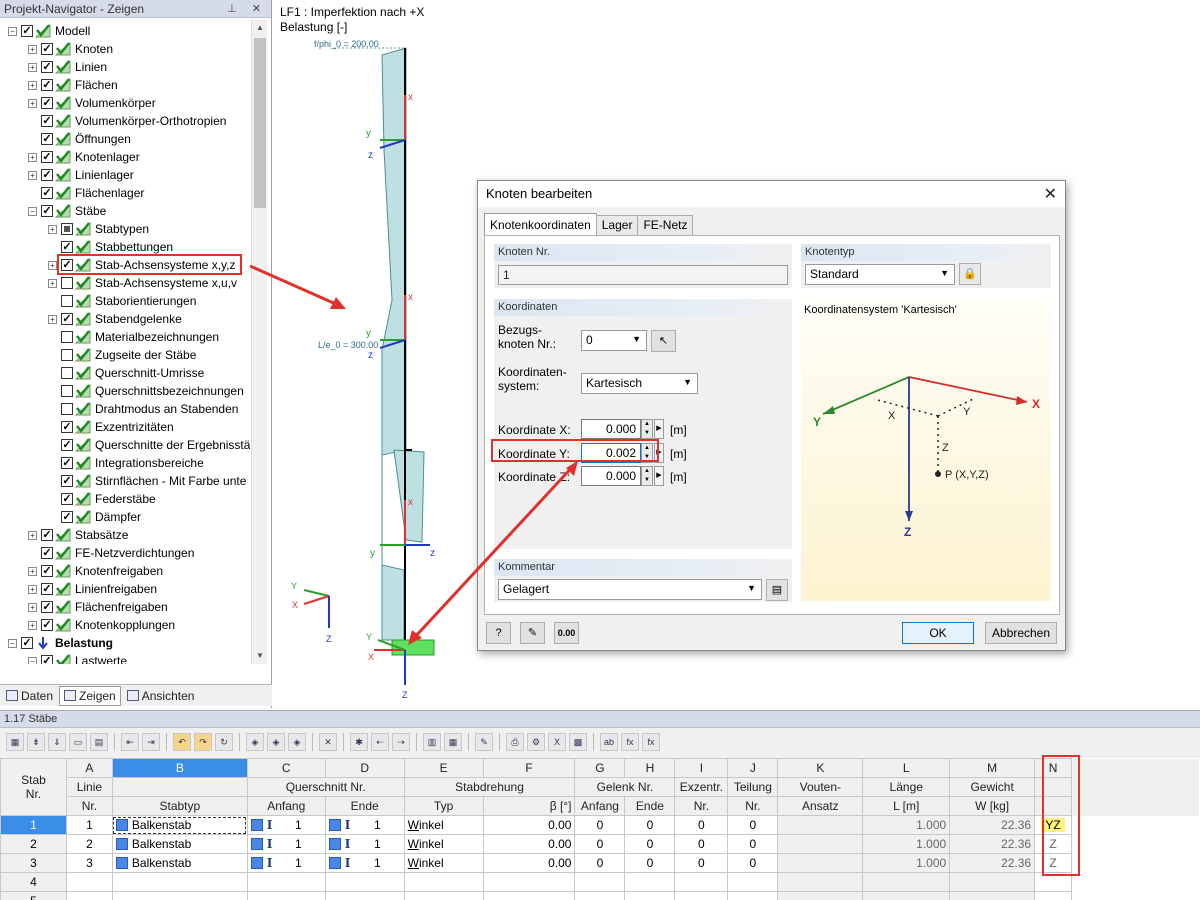 Image resolution: width=1200 pixels, height=900 pixels. I want to click on kommentar-dropdown: Gelagert ▼, so click(630, 589).